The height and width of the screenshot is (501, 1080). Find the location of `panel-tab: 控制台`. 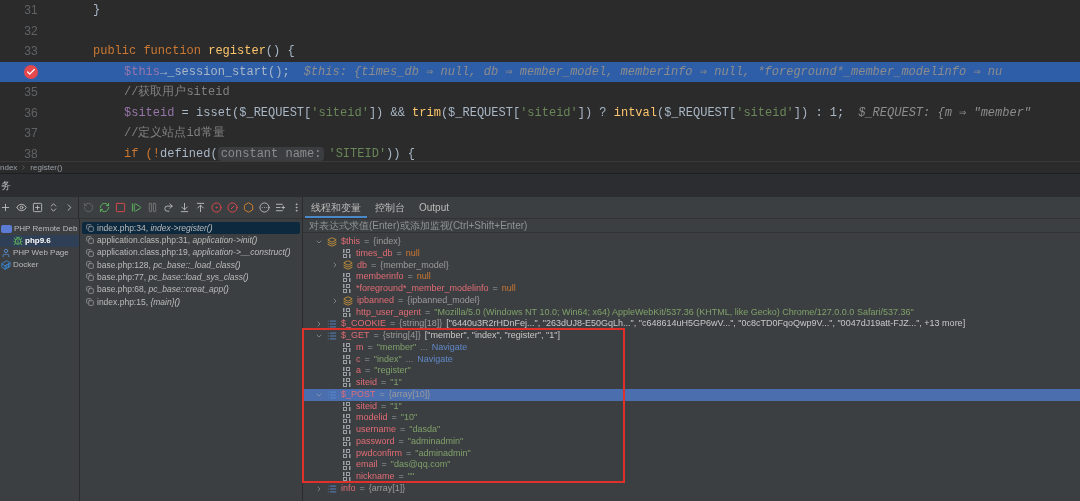

panel-tab: 控制台 is located at coordinates (390, 208).